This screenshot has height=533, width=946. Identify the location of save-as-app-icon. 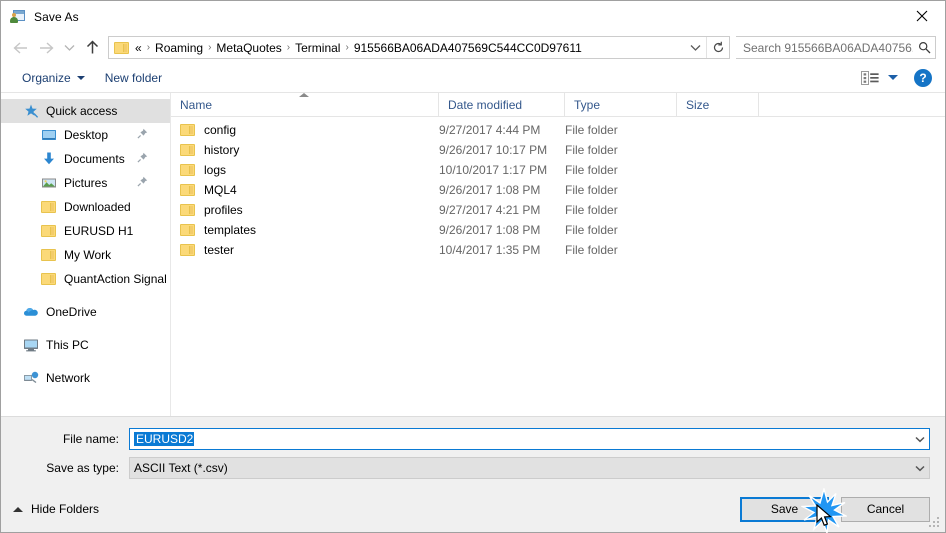
(18, 17).